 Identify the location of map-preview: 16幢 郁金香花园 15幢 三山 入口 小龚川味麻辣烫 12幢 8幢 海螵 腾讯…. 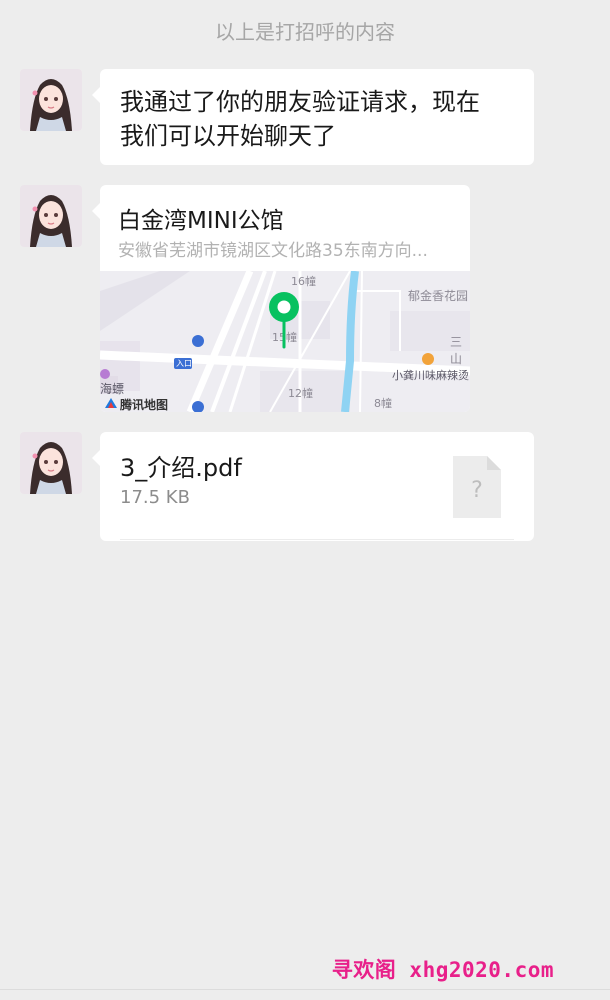
(285, 341).